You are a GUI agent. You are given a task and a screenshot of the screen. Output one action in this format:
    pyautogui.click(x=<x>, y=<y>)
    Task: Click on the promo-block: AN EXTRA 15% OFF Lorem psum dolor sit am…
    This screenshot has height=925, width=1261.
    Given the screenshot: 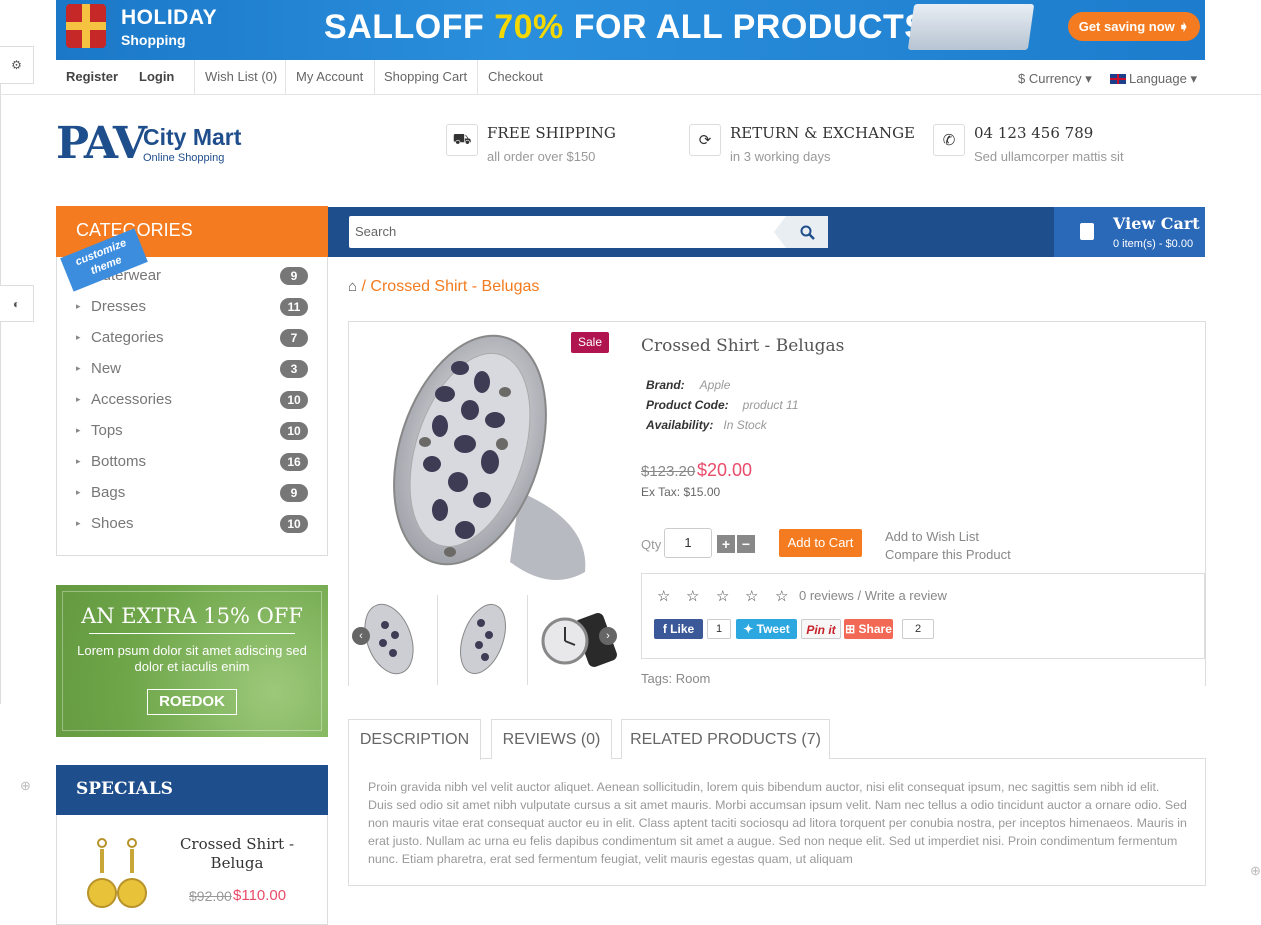 What is the action you would take?
    pyautogui.click(x=192, y=661)
    